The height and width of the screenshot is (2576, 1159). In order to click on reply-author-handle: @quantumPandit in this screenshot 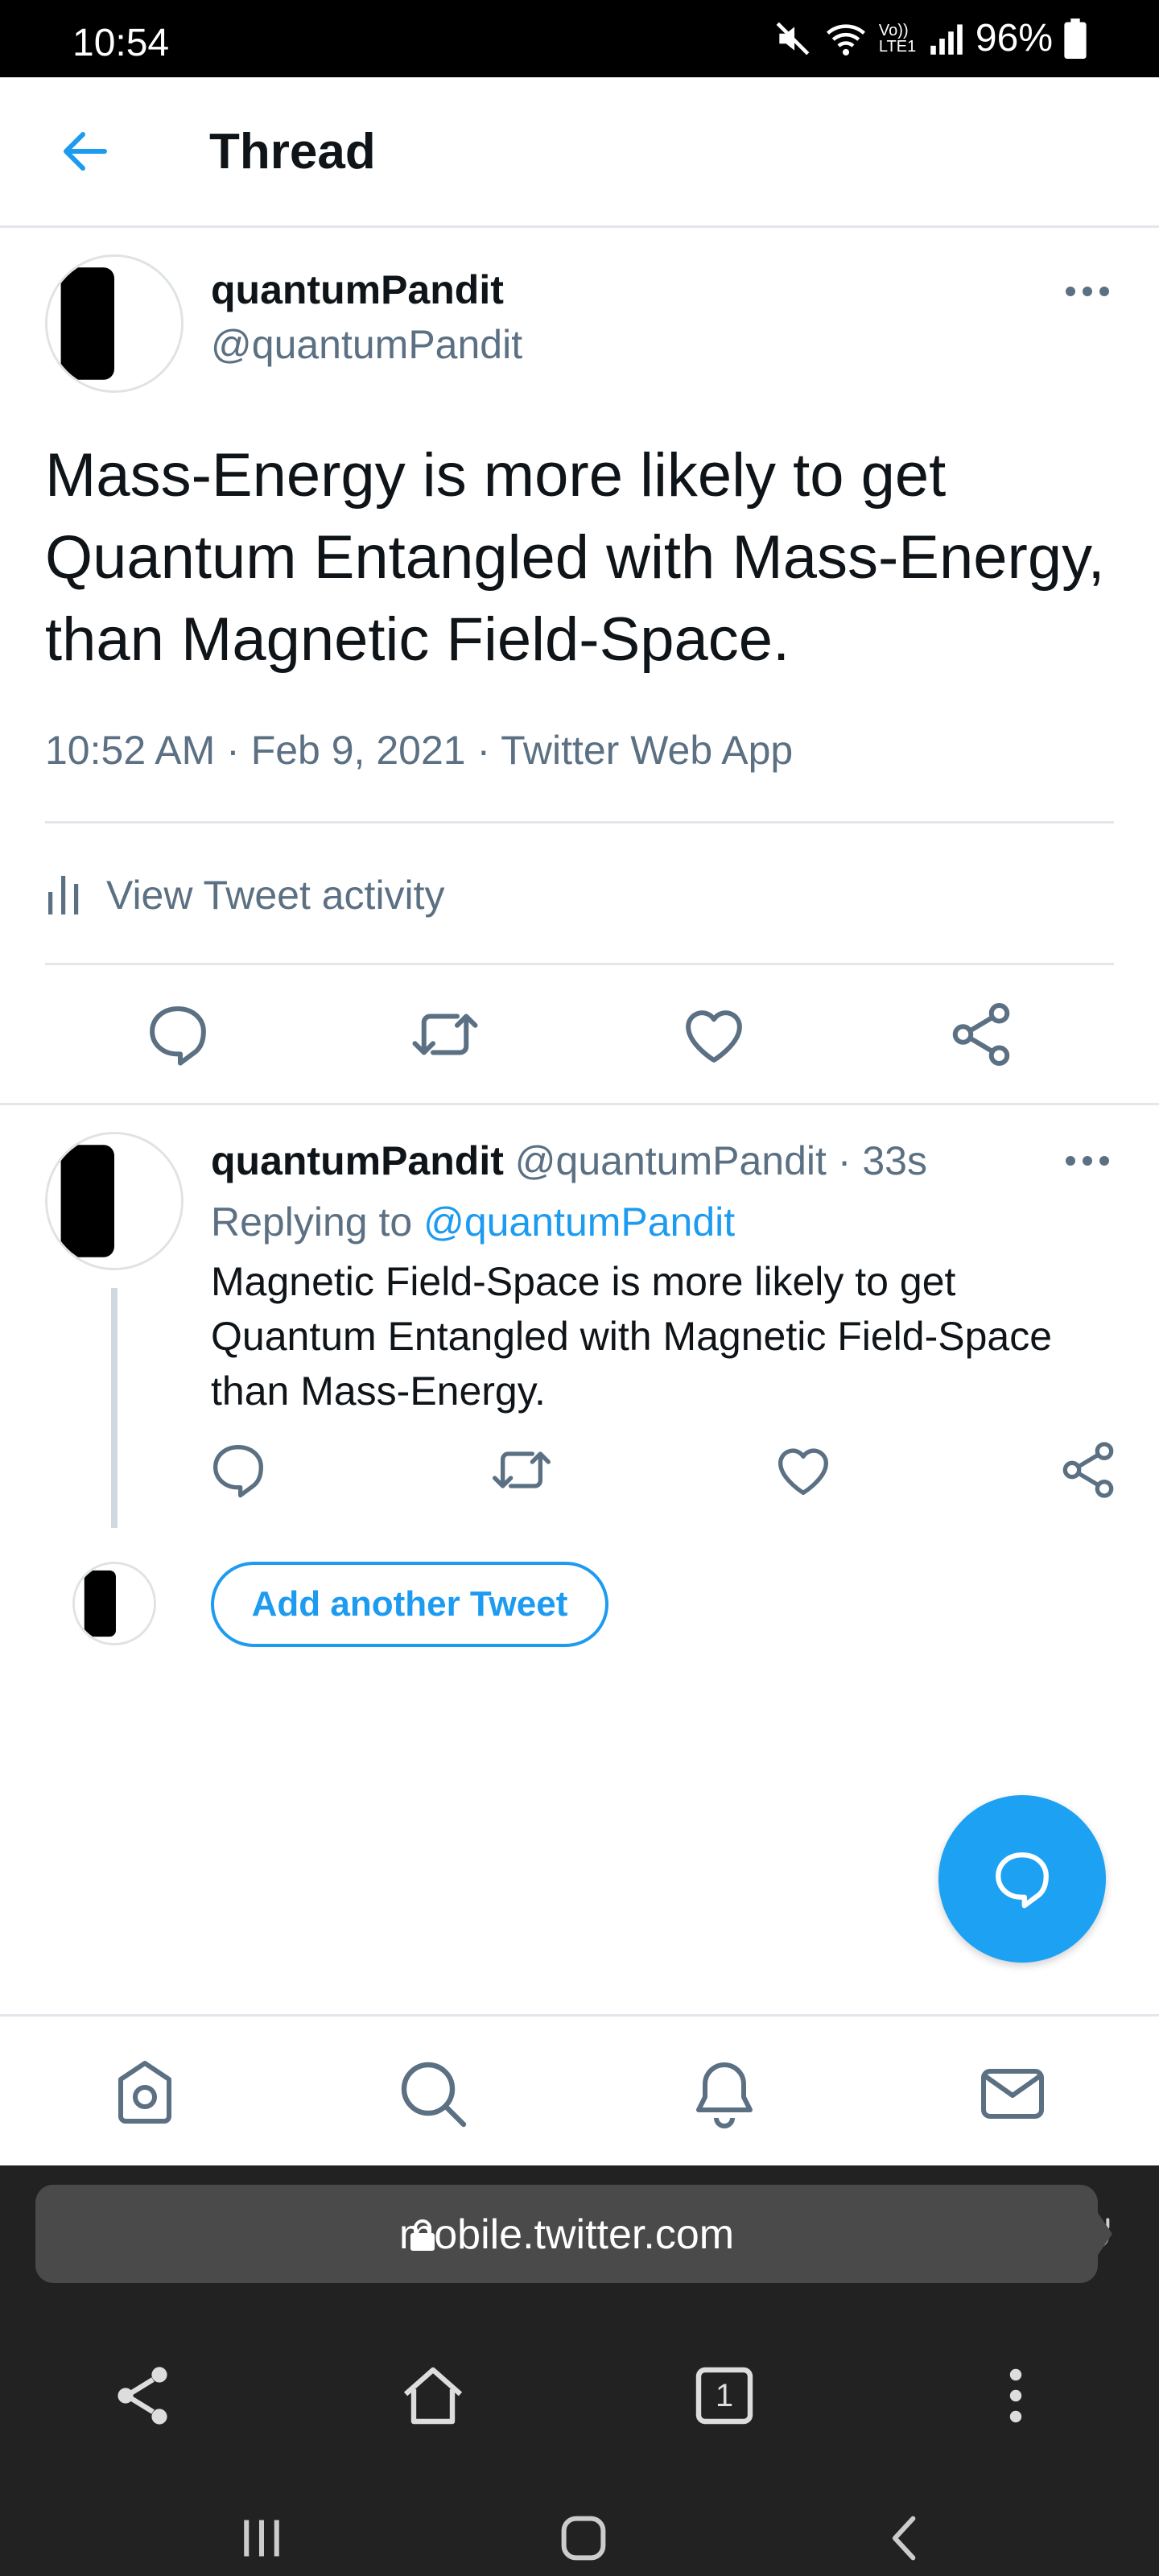, I will do `click(671, 1160)`.